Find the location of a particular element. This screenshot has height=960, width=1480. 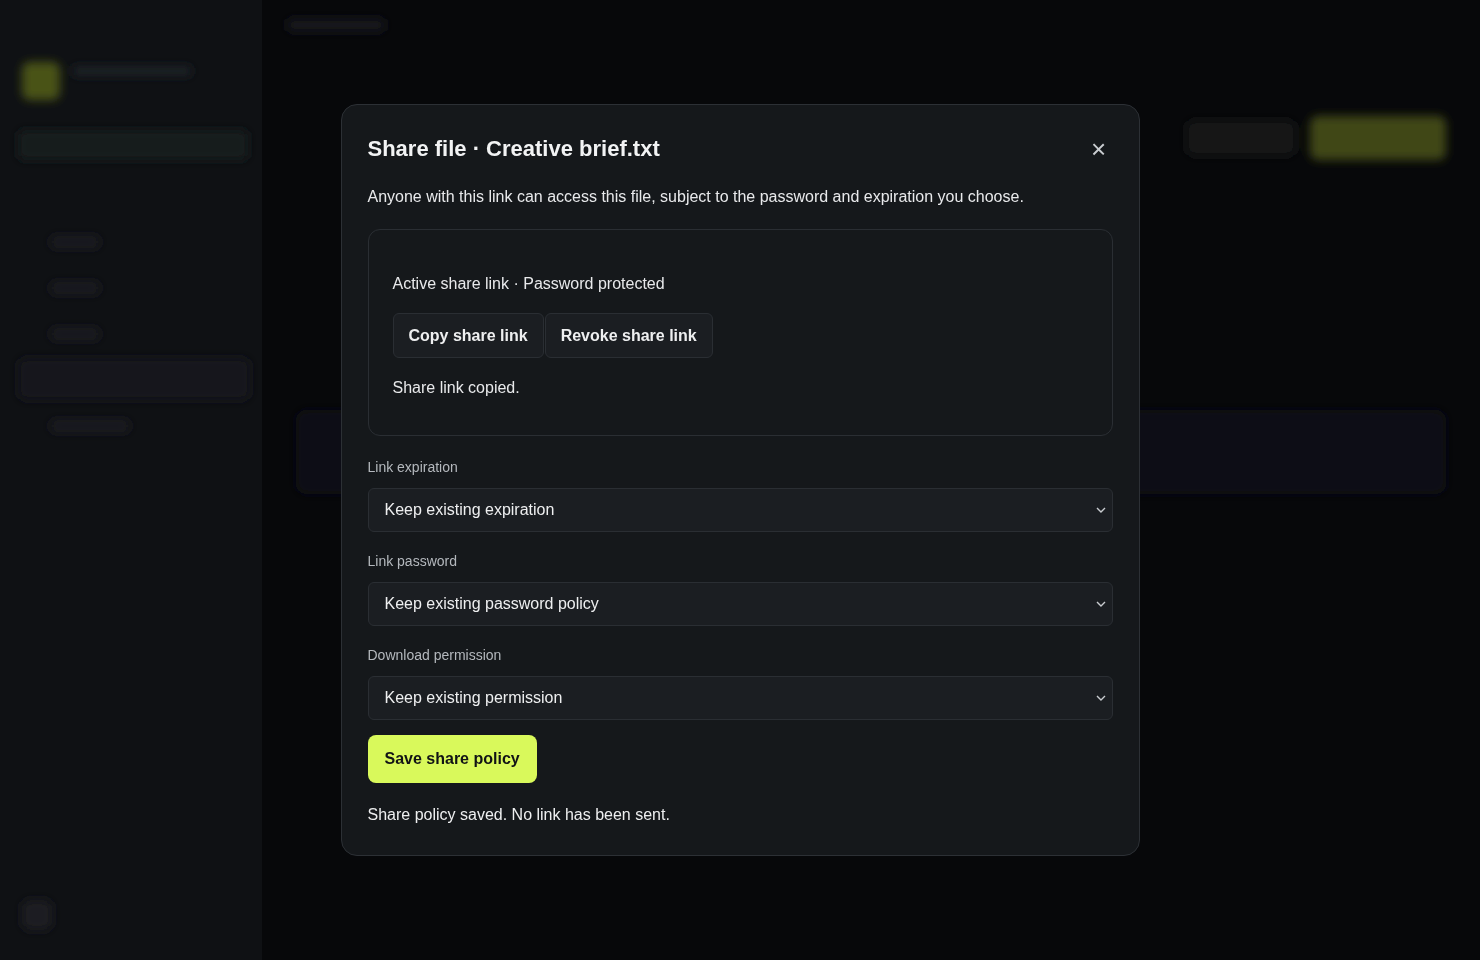

field-label: Link password is located at coordinates (412, 561).